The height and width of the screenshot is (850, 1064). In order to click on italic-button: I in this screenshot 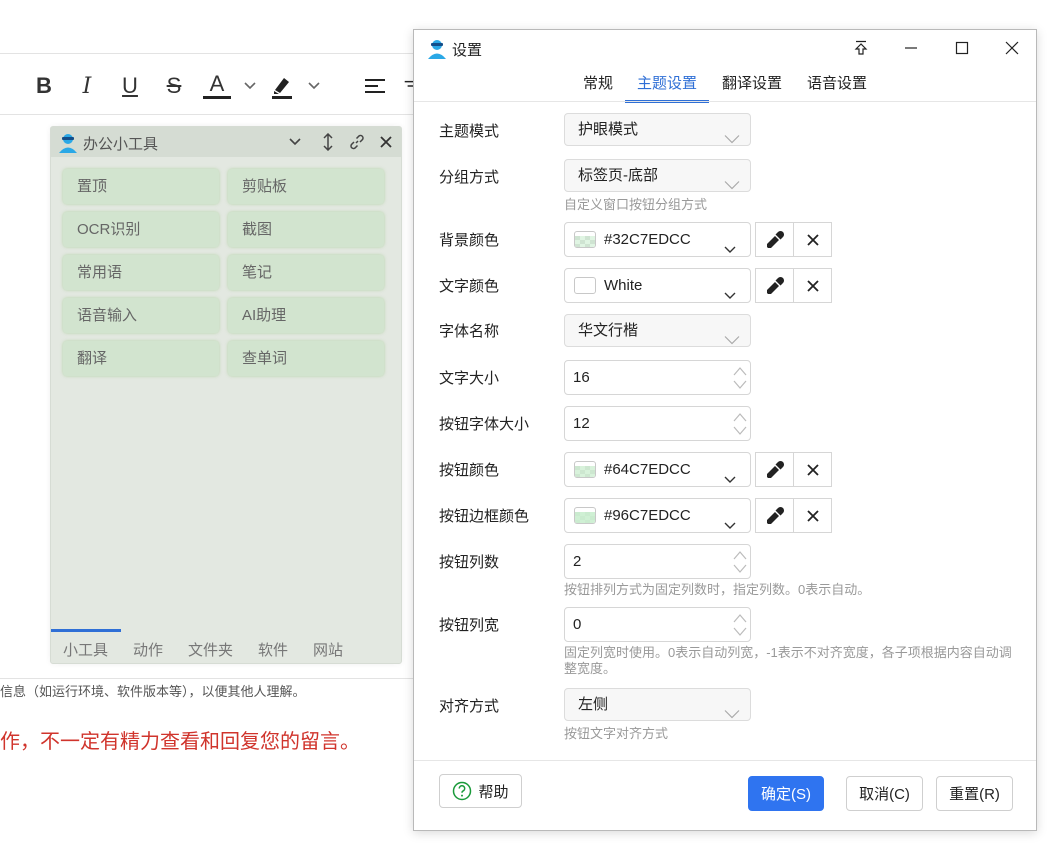, I will do `click(87, 86)`.